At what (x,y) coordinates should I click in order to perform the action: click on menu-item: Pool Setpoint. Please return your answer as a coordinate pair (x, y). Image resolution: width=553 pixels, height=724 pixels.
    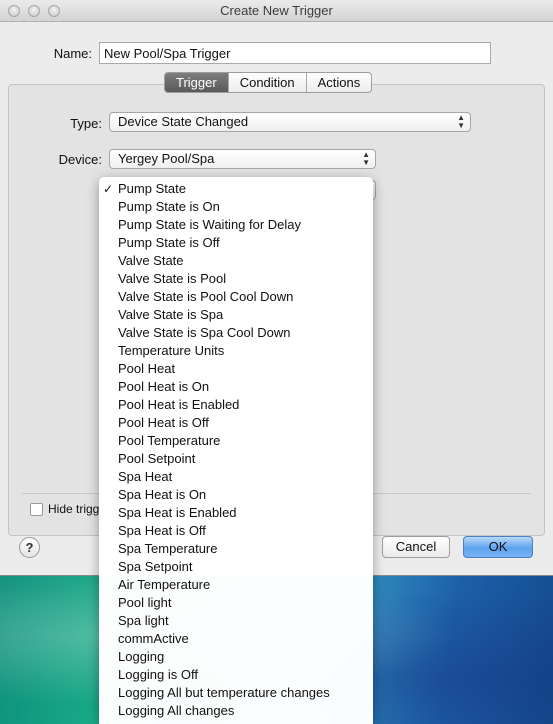
    Looking at the image, I should click on (236, 459).